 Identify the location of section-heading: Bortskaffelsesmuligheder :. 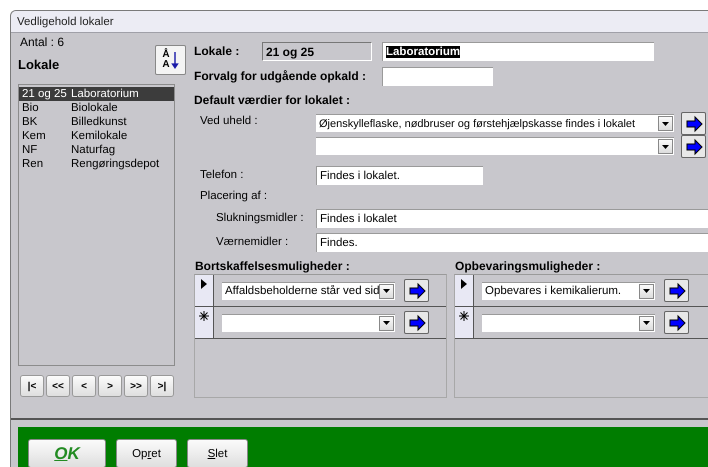
(272, 266).